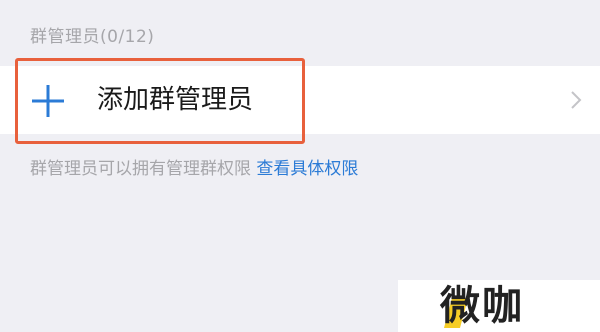 Image resolution: width=600 pixels, height=332 pixels. I want to click on add-admin-label: 添加群管理员, so click(175, 100).